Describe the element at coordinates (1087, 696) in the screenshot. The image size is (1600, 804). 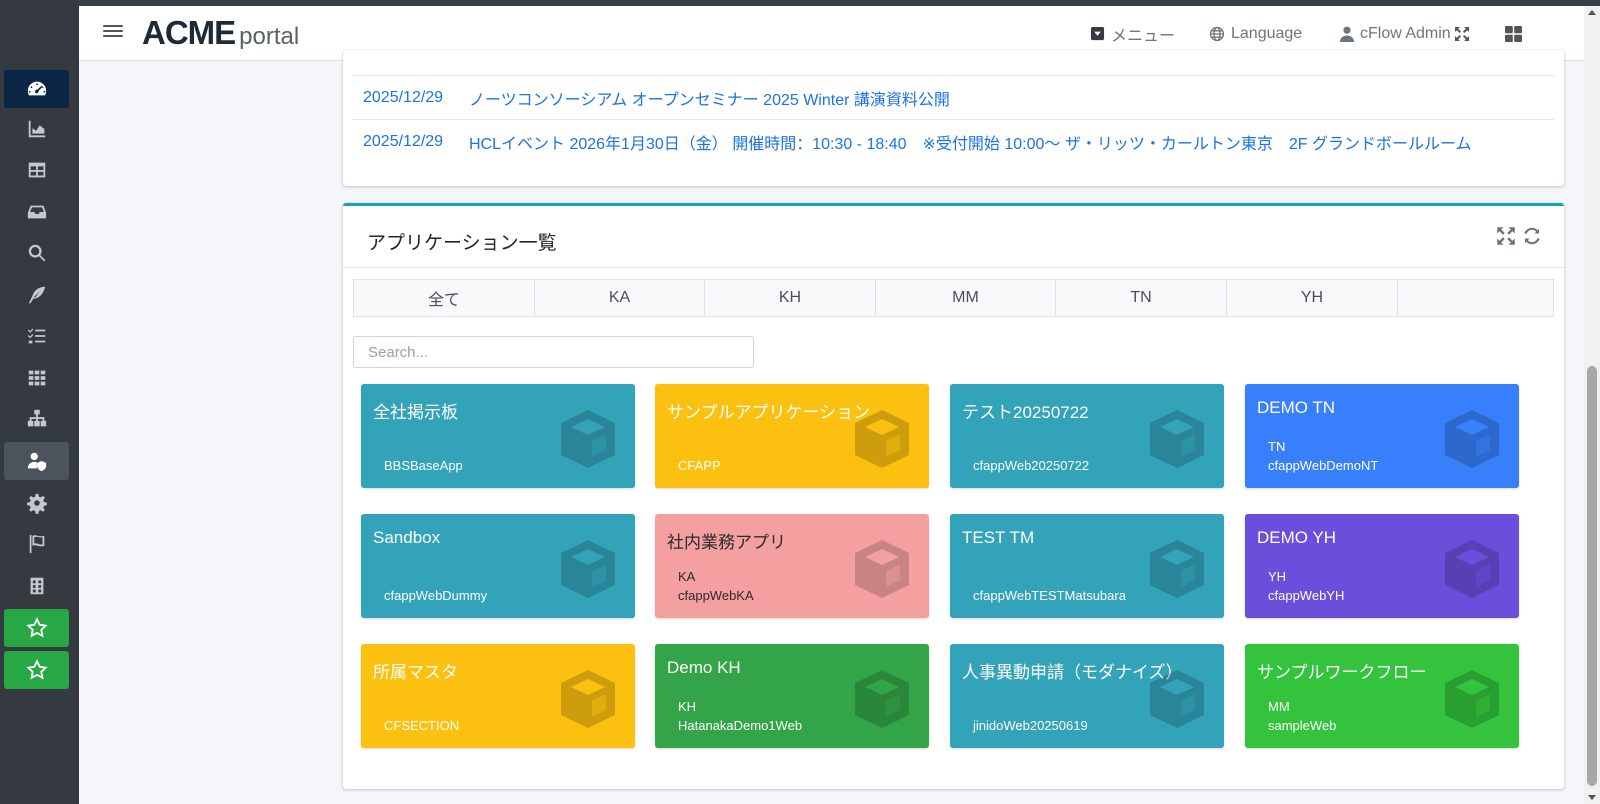
I see `app-tile: 人事異動申請（モダナイズ） jinidoWeb20250619` at that location.